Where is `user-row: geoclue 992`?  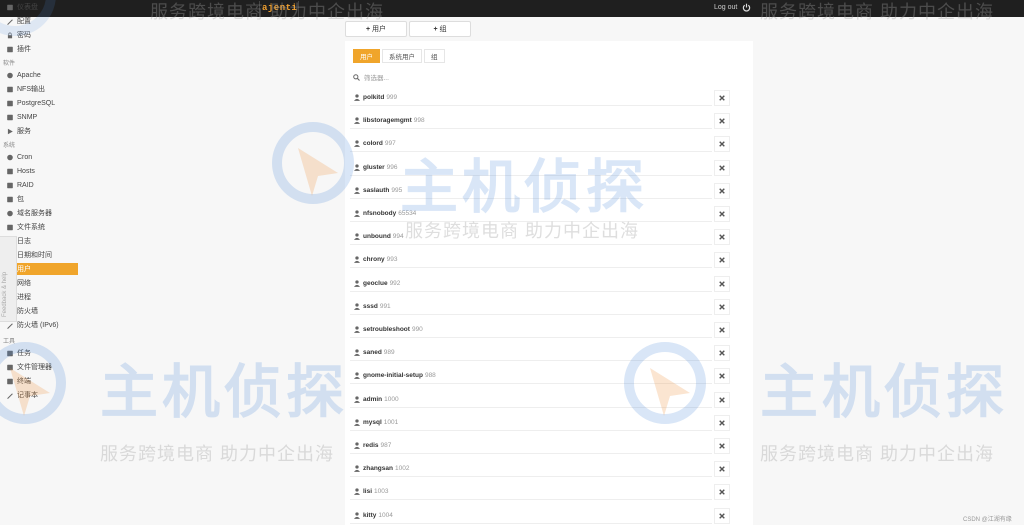
user-row: geoclue 992 is located at coordinates (531, 284).